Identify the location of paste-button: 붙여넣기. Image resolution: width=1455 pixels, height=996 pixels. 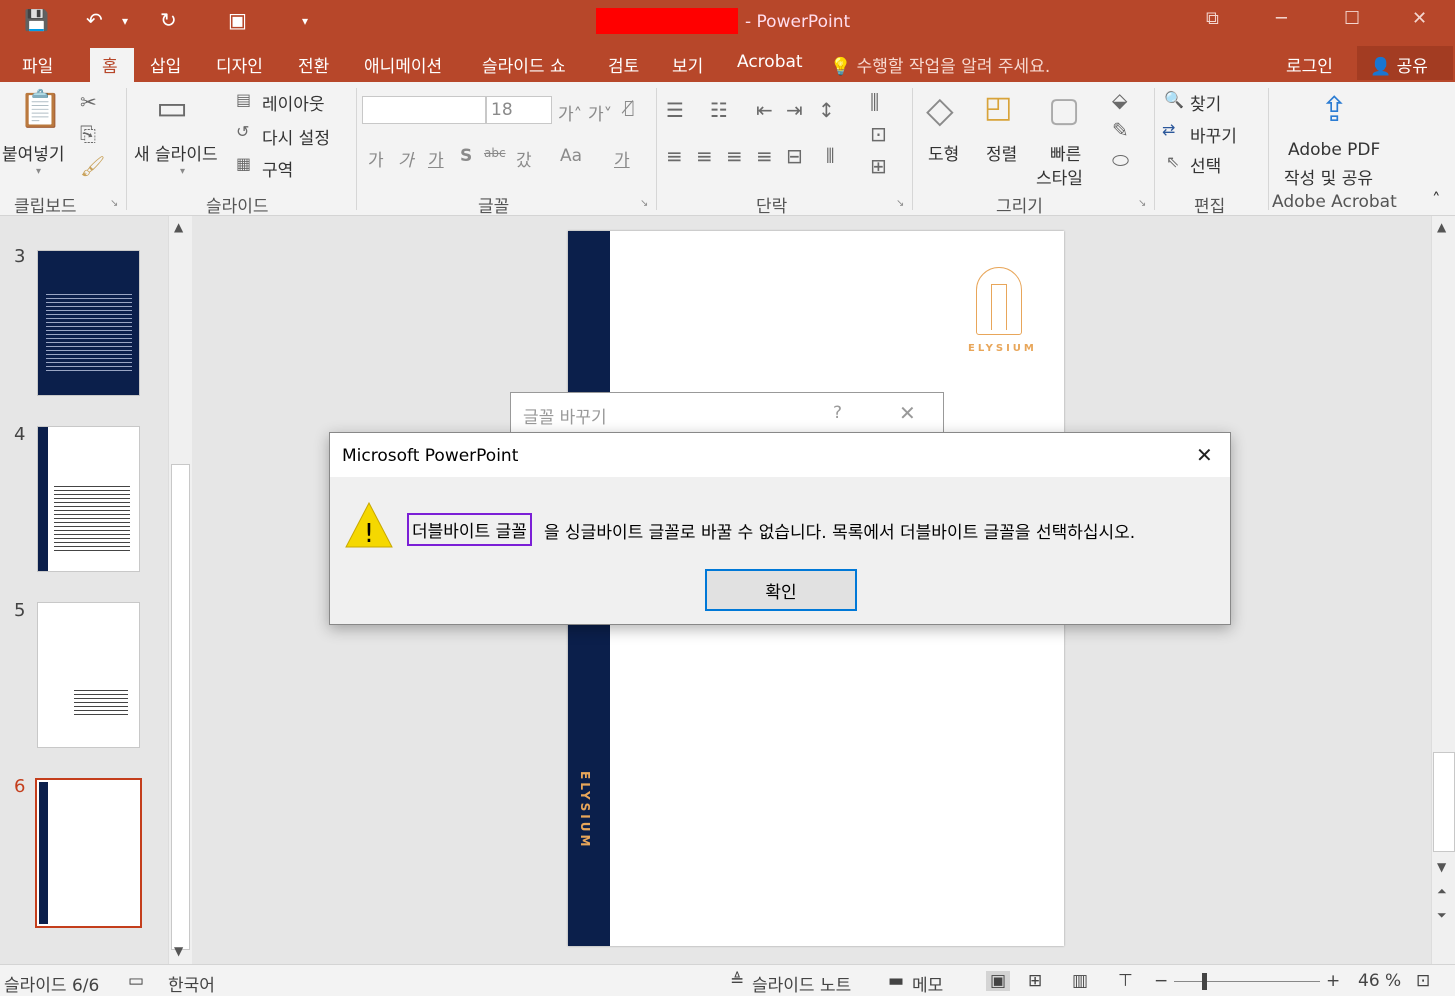
(33, 152).